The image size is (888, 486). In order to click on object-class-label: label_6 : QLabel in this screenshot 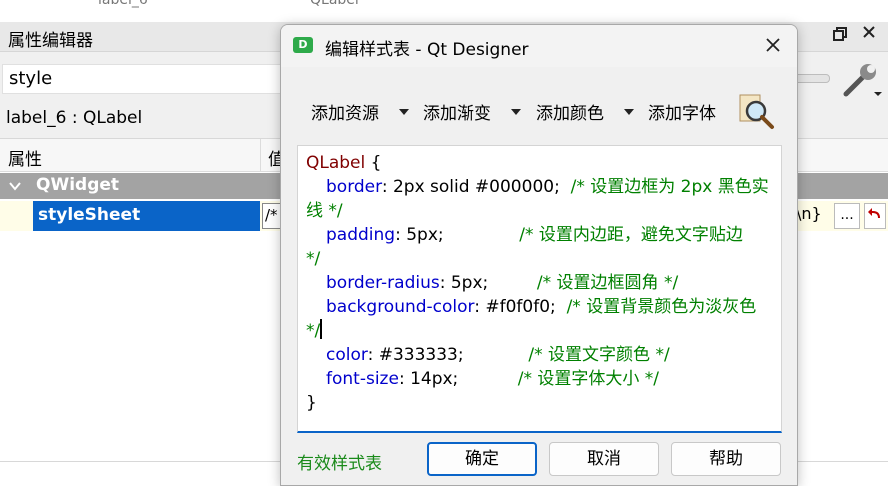, I will do `click(74, 118)`.